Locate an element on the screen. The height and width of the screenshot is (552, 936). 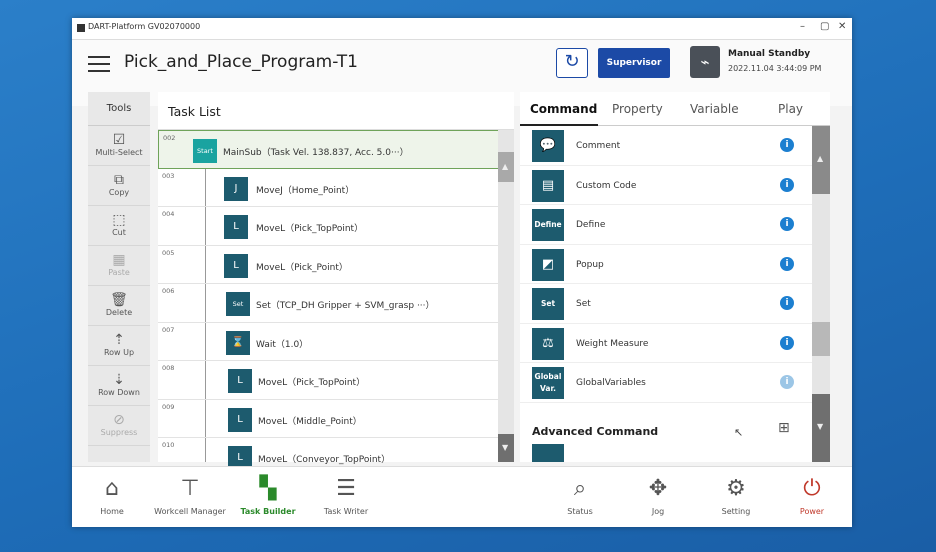
popup-icon: ◩ is located at coordinates (548, 264).